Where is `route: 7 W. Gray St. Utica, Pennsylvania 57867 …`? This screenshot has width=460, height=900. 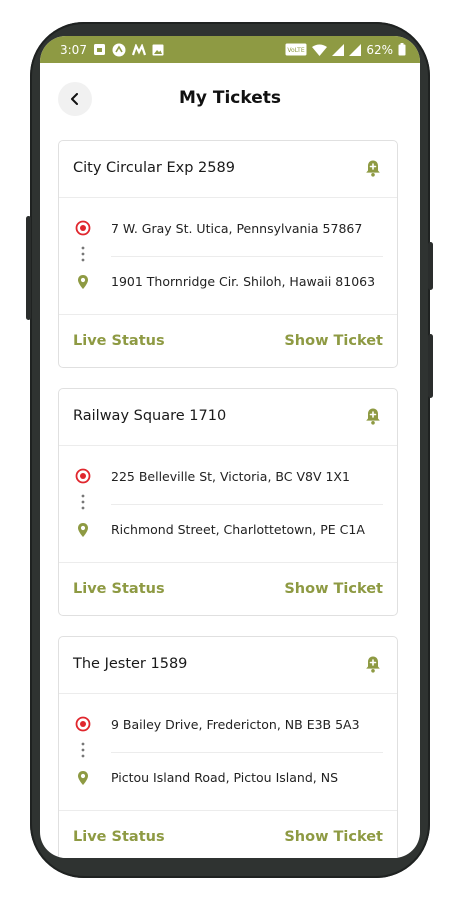 route: 7 W. Gray St. Utica, Pennsylvania 57867 … is located at coordinates (228, 256).